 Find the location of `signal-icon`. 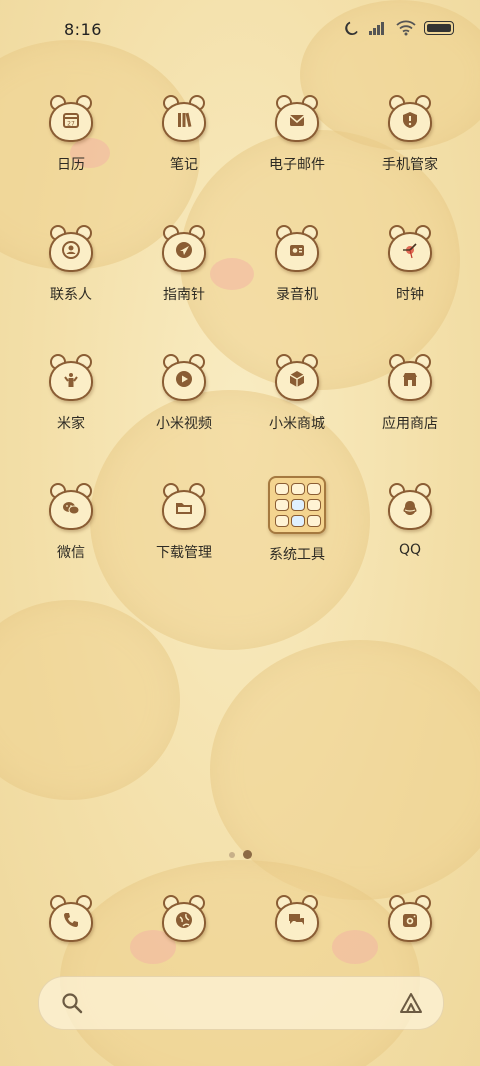

signal-icon is located at coordinates (376, 28).